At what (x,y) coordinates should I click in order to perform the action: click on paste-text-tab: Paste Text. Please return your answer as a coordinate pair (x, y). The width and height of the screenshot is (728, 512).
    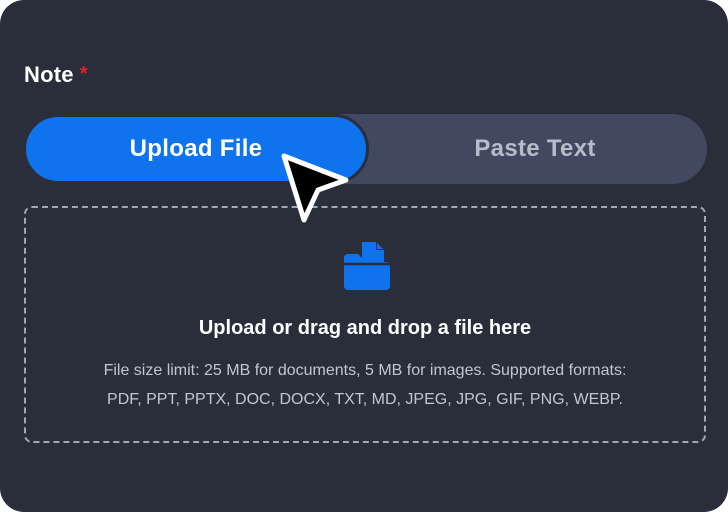
    Looking at the image, I should click on (535, 149).